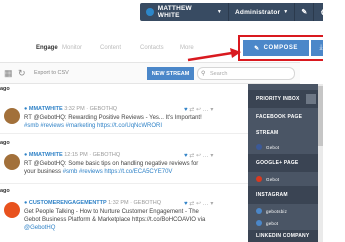  I want to click on nav-monitor: Monitor, so click(72, 48).